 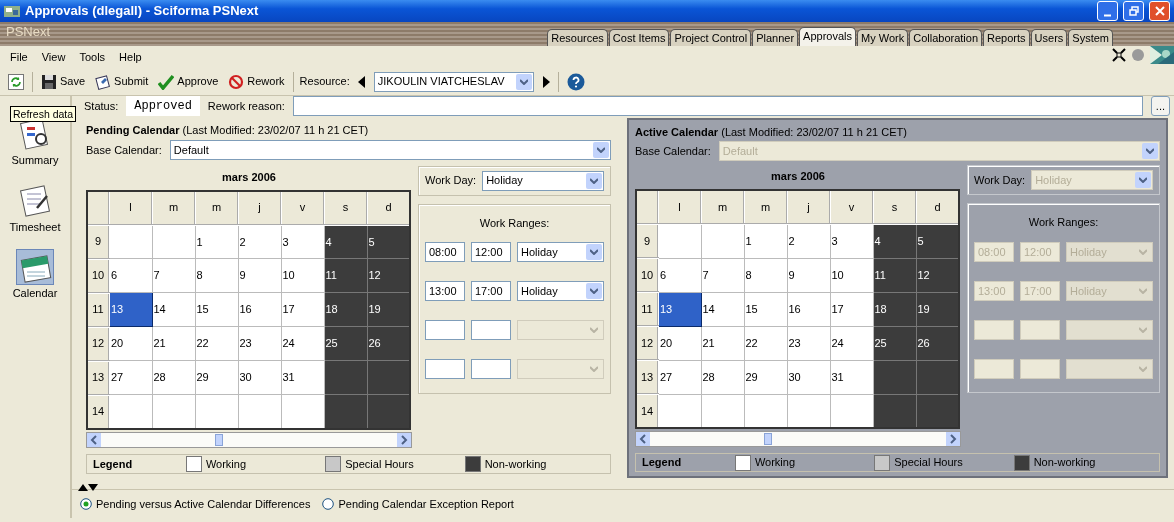 What do you see at coordinates (173, 377) in the screenshot?
I see `day-cell: 28` at bounding box center [173, 377].